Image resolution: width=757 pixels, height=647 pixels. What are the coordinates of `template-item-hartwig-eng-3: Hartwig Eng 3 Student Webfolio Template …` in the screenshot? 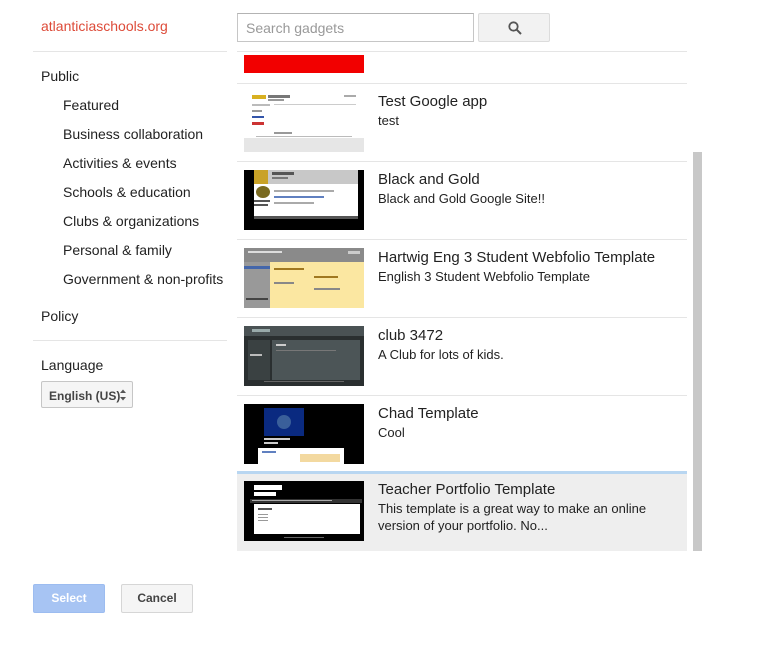 It's located at (462, 277).